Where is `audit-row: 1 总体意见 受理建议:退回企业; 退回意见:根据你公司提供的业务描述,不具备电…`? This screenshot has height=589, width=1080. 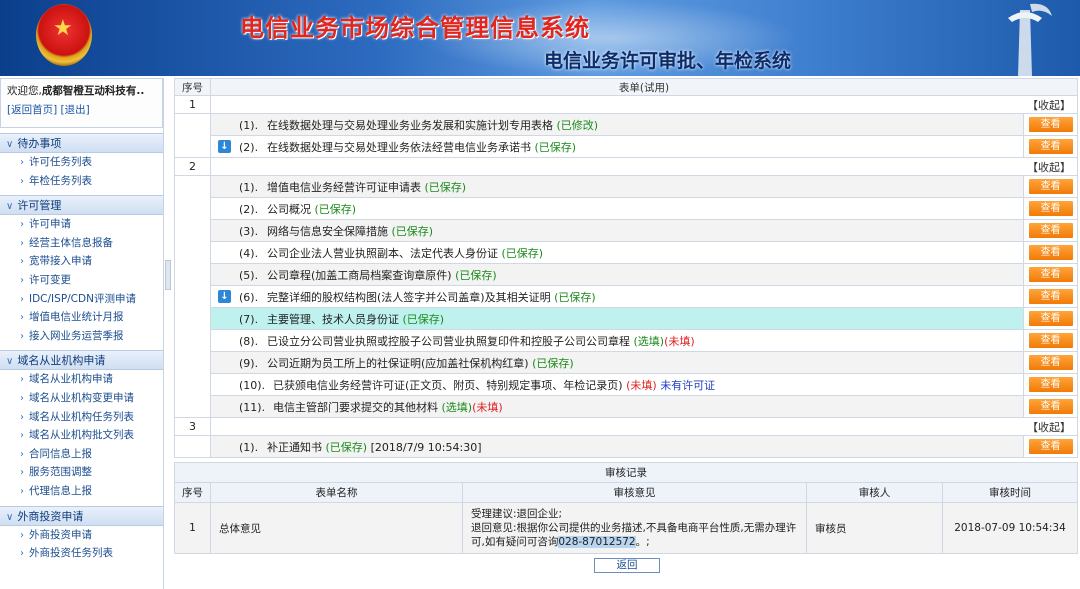 audit-row: 1 总体意见 受理建议:退回企业; 退回意见:根据你公司提供的业务描述,不具备电… is located at coordinates (626, 528).